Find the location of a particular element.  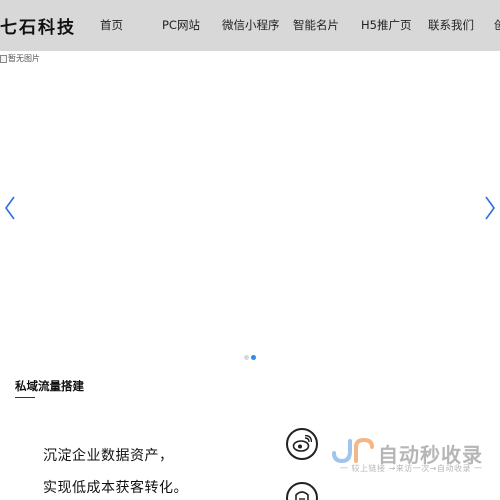

nav-contact: 联系我们 is located at coordinates (451, 25).